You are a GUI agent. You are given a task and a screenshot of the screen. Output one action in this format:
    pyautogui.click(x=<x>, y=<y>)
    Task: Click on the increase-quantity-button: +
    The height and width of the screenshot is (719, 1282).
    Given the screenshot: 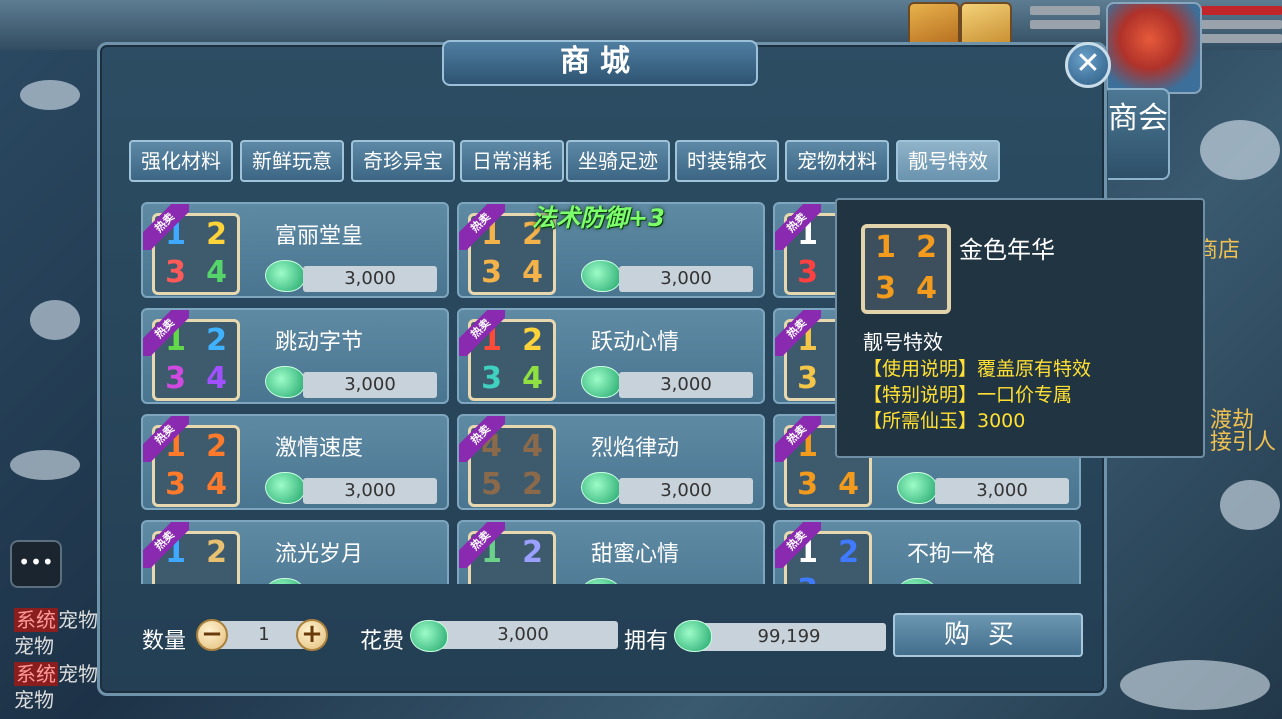 What is the action you would take?
    pyautogui.click(x=312, y=635)
    